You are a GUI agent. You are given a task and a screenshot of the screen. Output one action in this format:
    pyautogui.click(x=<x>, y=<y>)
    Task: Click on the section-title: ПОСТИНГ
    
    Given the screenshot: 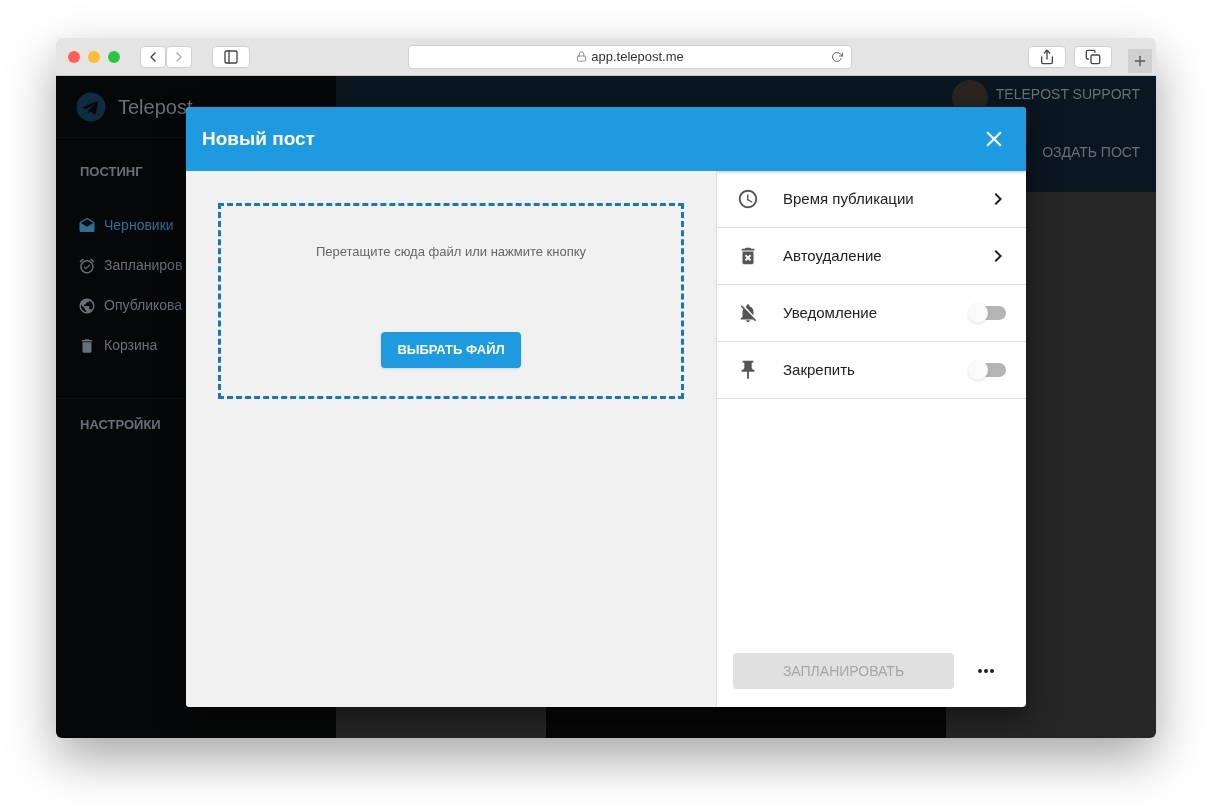 What is the action you would take?
    pyautogui.click(x=111, y=172)
    